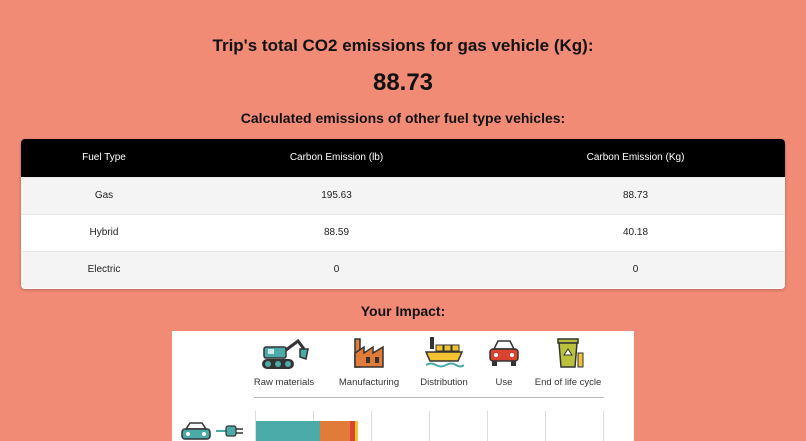 This screenshot has height=441, width=806. I want to click on stage-label: End of life cycle, so click(568, 382).